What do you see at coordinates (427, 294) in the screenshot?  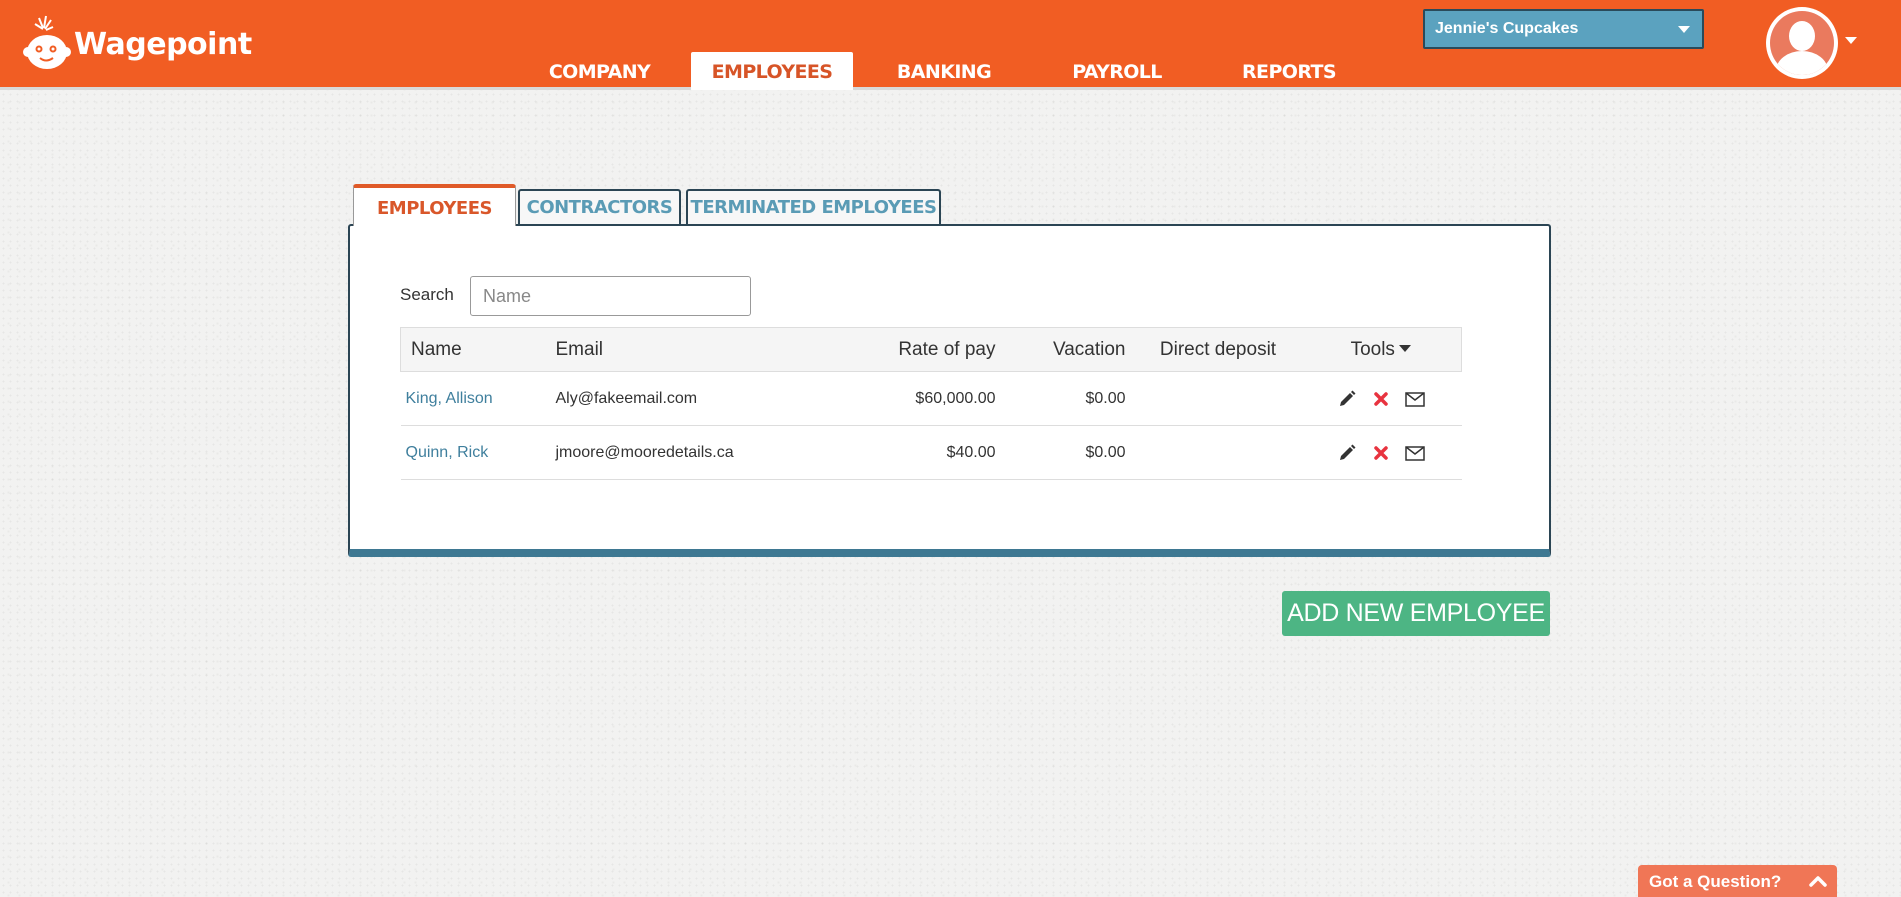 I see `search-label: Search` at bounding box center [427, 294].